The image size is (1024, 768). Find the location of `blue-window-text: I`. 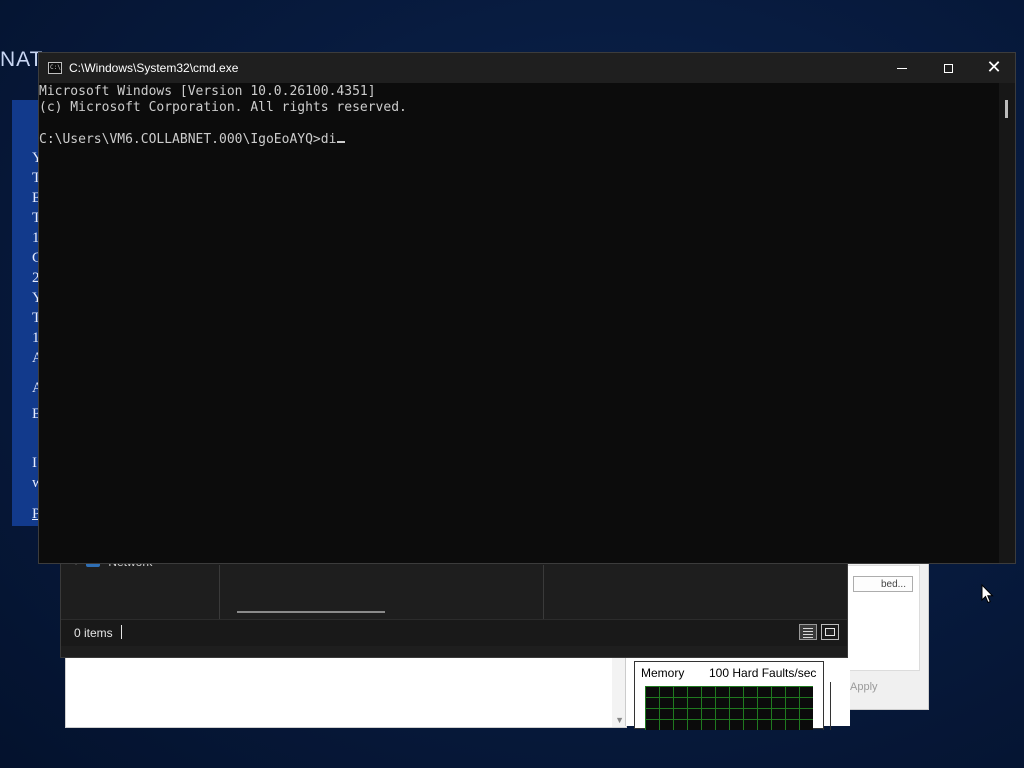

blue-window-text: I is located at coordinates (34, 463).